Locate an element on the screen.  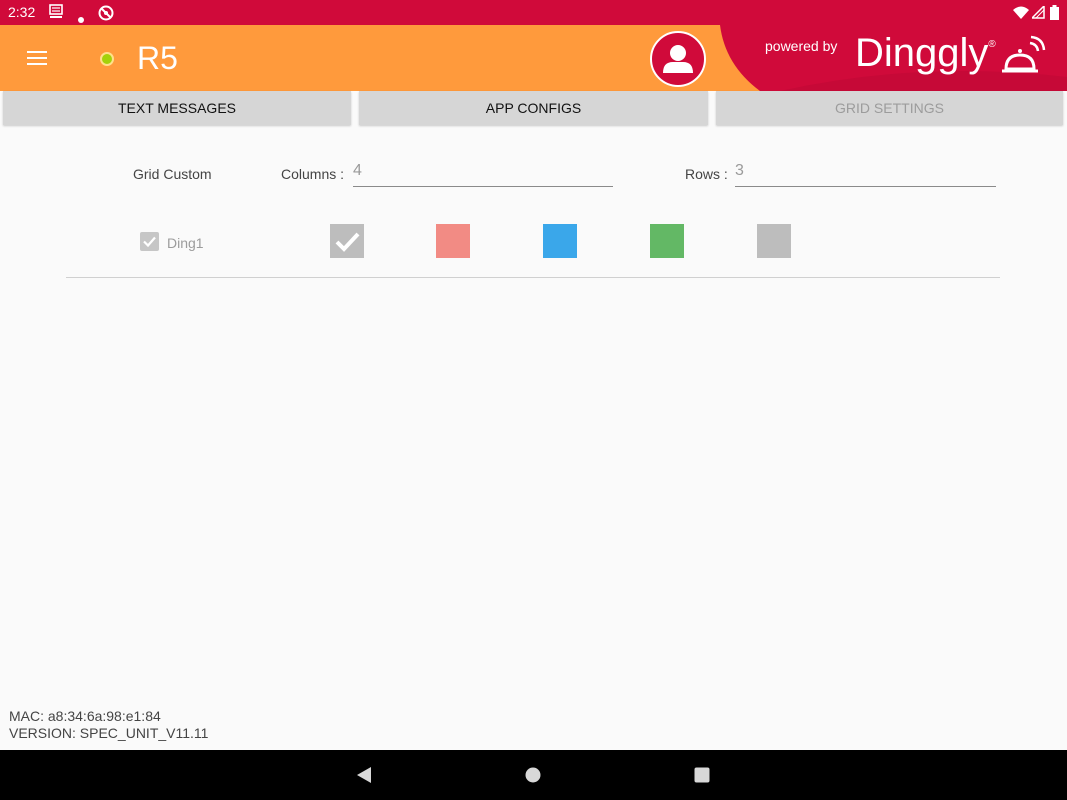
back-button is located at coordinates (364, 777).